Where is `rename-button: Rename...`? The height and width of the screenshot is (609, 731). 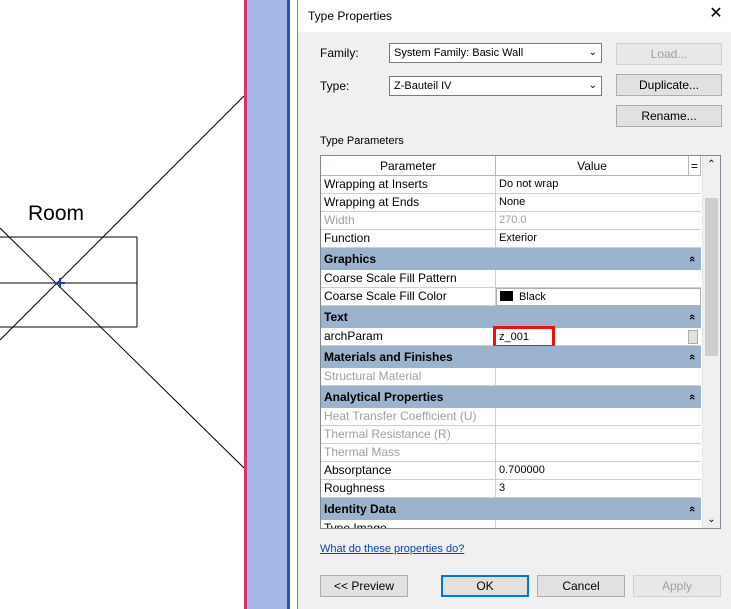 rename-button: Rename... is located at coordinates (669, 116).